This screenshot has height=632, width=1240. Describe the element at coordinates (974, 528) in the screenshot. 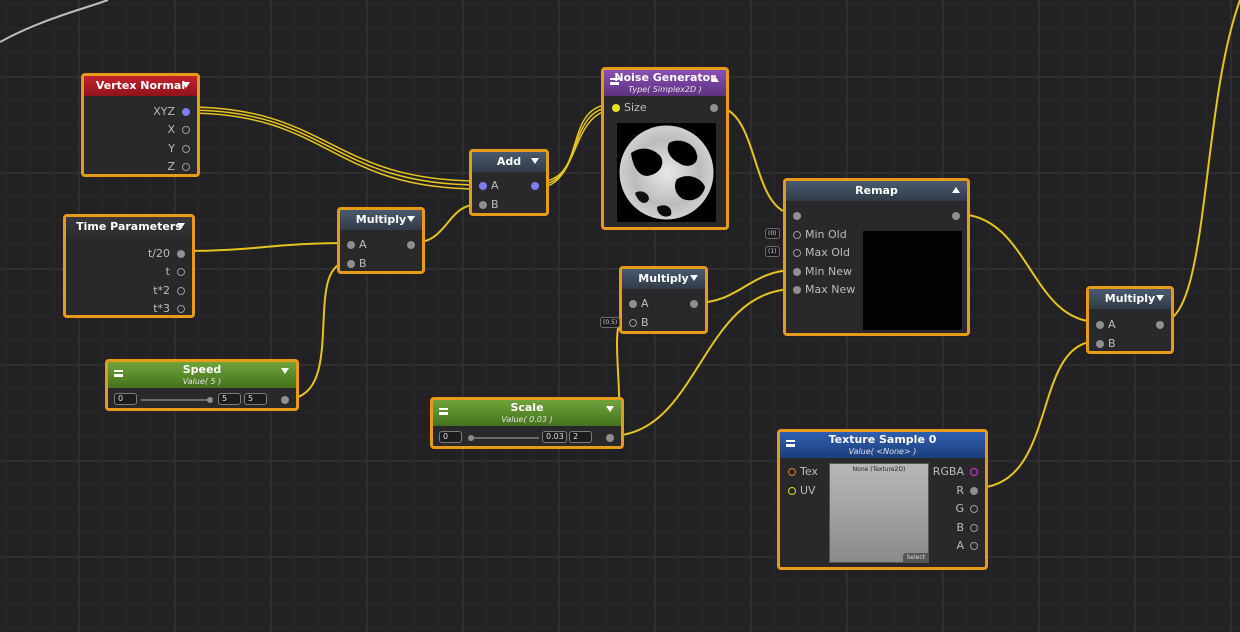

I see `port-b-output` at that location.